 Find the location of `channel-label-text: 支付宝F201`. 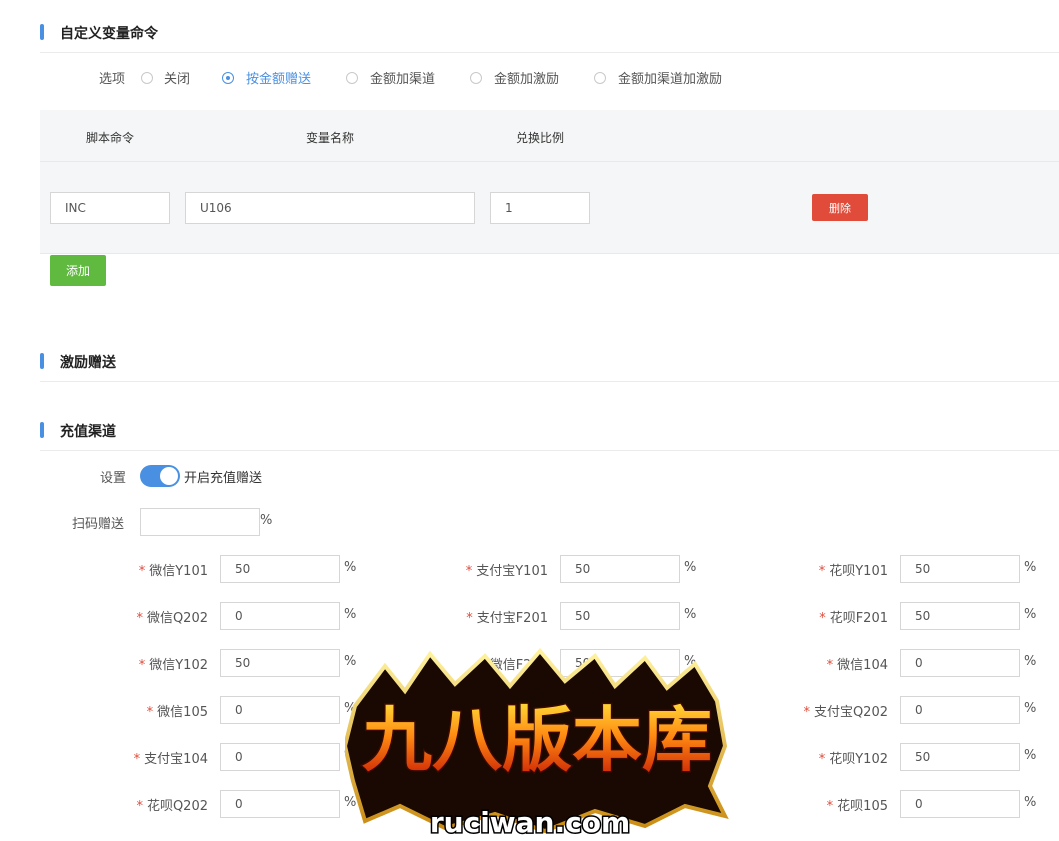

channel-label-text: 支付宝F201 is located at coordinates (512, 618).